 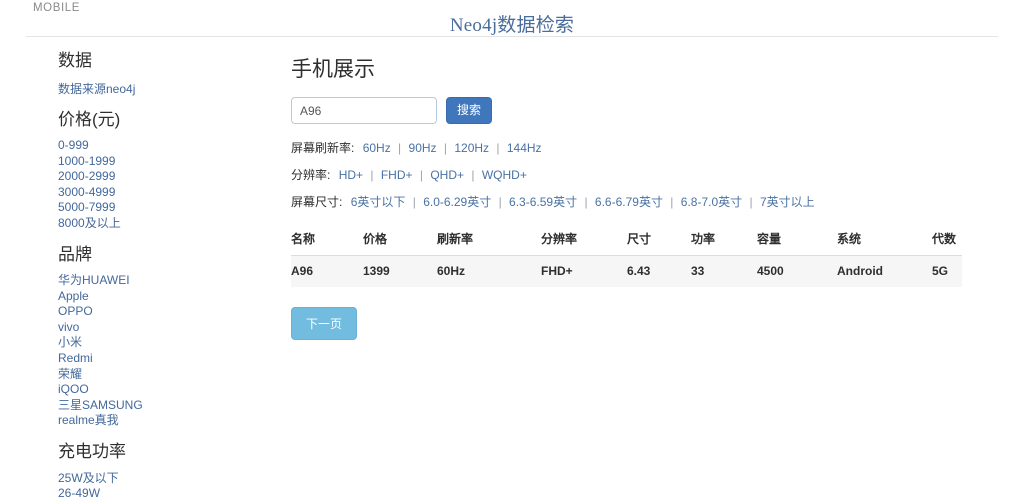 What do you see at coordinates (584, 271) in the screenshot?
I see `table-cell-resolution: FHD+` at bounding box center [584, 271].